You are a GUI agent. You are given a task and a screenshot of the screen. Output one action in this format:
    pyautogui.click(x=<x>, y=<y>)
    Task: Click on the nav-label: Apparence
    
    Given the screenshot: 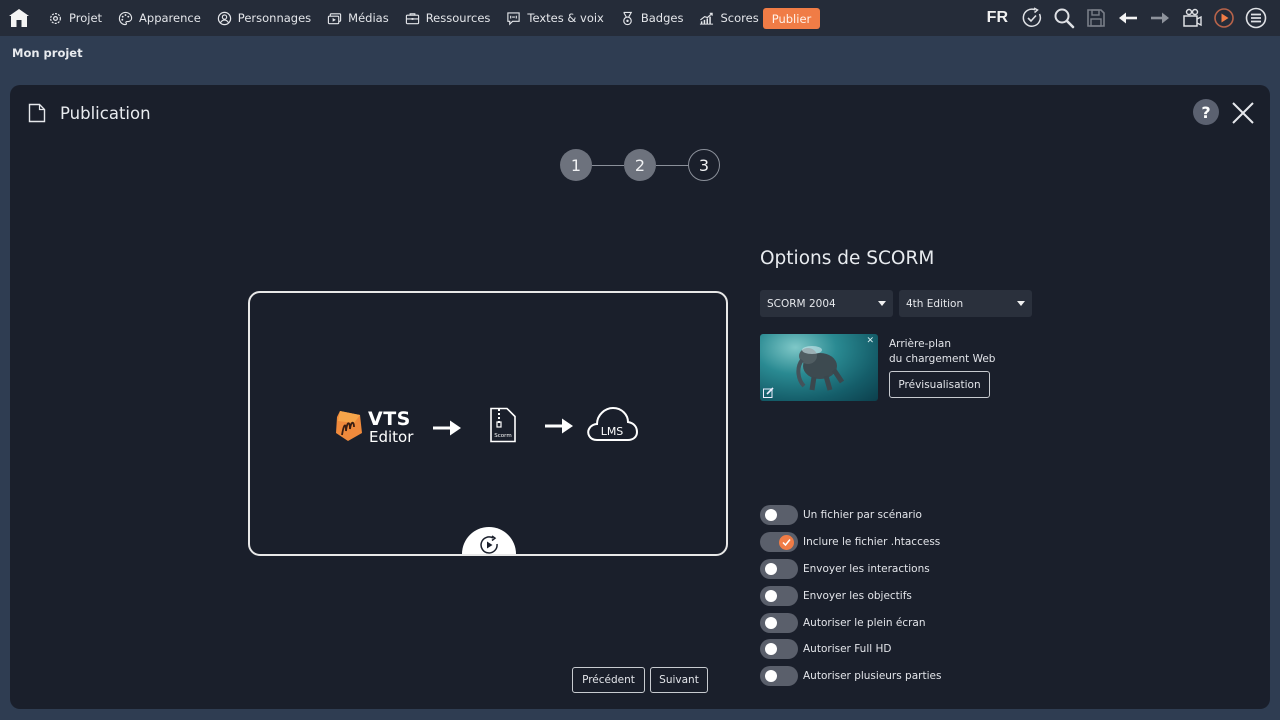 What is the action you would take?
    pyautogui.click(x=170, y=18)
    